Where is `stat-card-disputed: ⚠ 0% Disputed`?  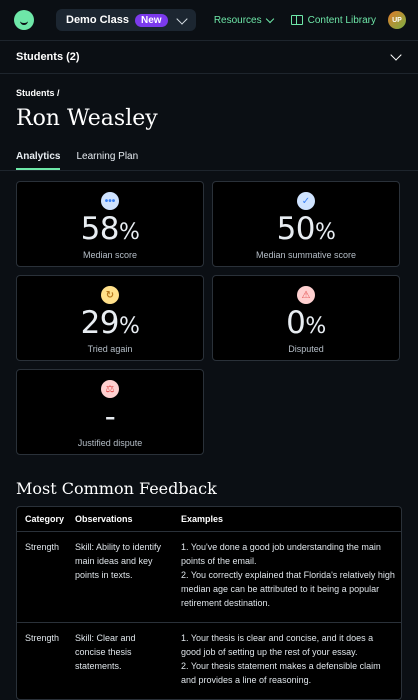 stat-card-disputed: ⚠ 0% Disputed is located at coordinates (306, 318).